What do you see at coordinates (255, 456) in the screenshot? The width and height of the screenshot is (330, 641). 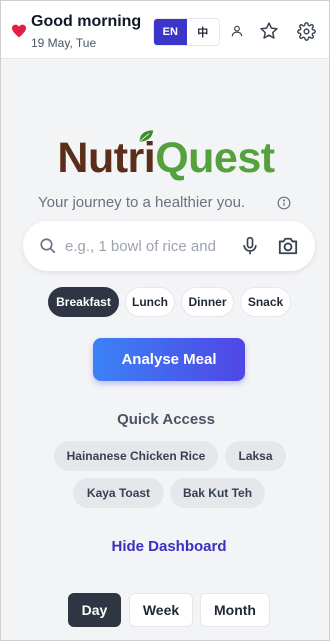 I see `quick-access-item: Laksa` at bounding box center [255, 456].